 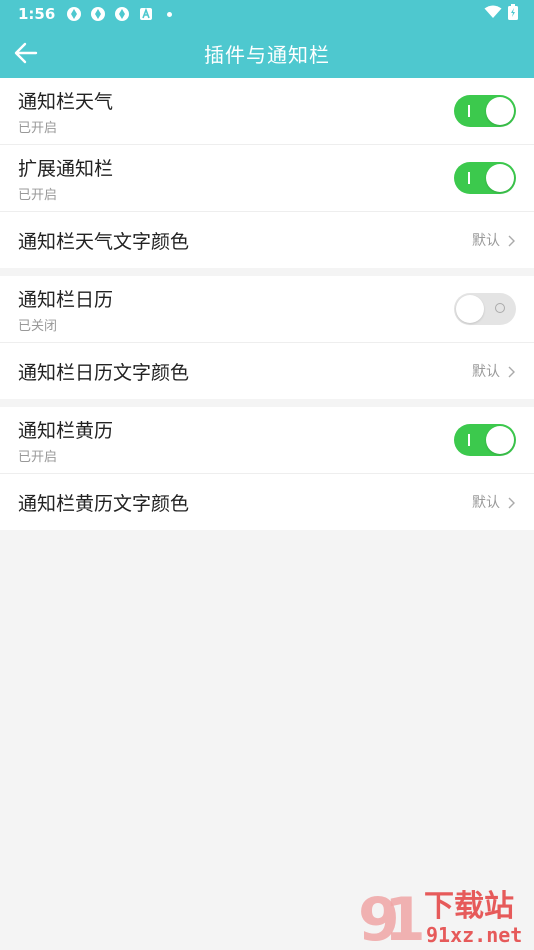 I want to click on expanded-notification-toggle, so click(x=485, y=178).